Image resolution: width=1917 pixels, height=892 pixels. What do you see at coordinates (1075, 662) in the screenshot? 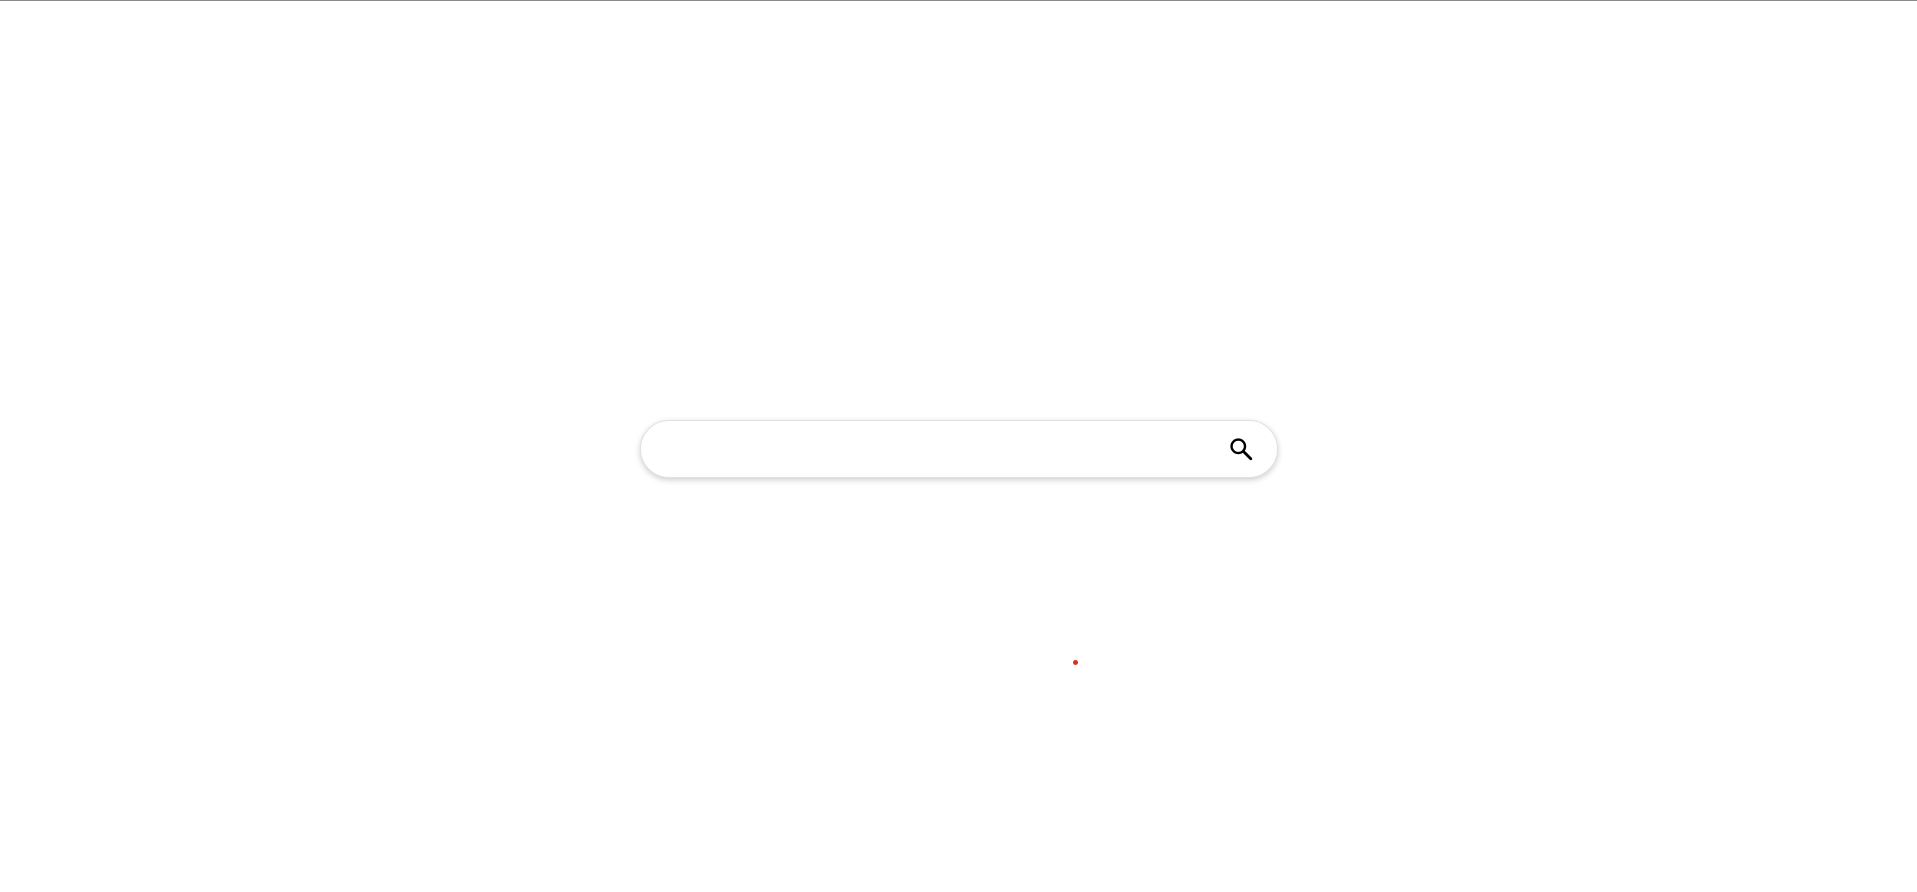
I see `red-dot-indicator` at bounding box center [1075, 662].